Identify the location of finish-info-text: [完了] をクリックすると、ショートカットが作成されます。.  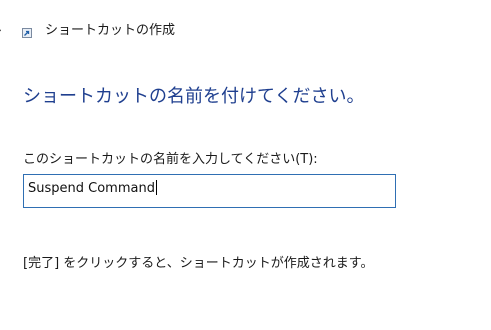
(198, 263).